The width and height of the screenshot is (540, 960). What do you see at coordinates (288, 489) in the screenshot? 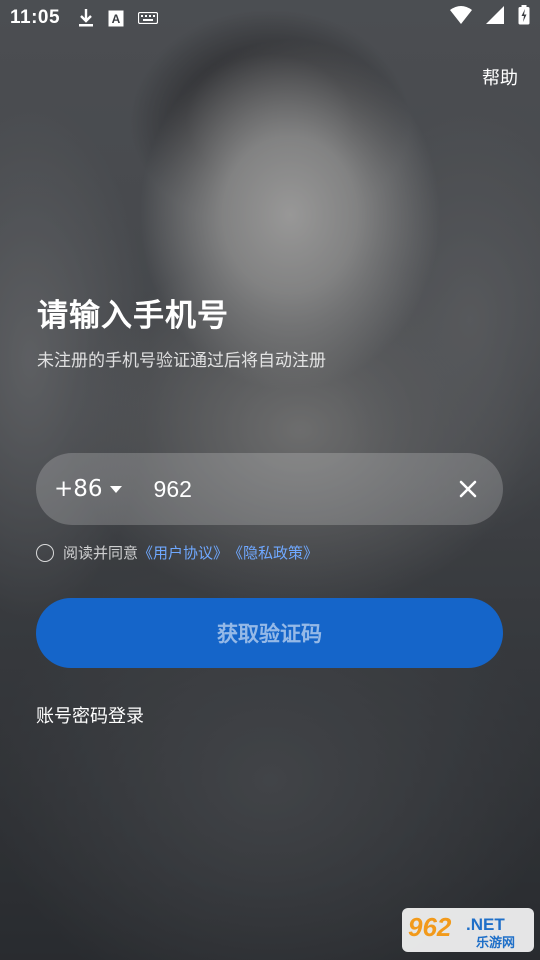
I see `phone-input` at bounding box center [288, 489].